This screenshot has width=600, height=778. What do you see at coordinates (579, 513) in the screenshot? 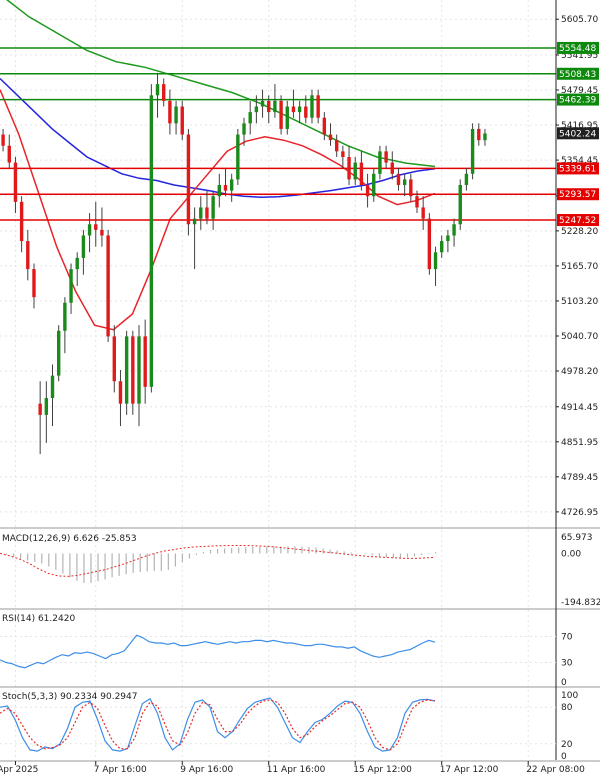
I see `y-tick-label: 4726.95` at bounding box center [579, 513].